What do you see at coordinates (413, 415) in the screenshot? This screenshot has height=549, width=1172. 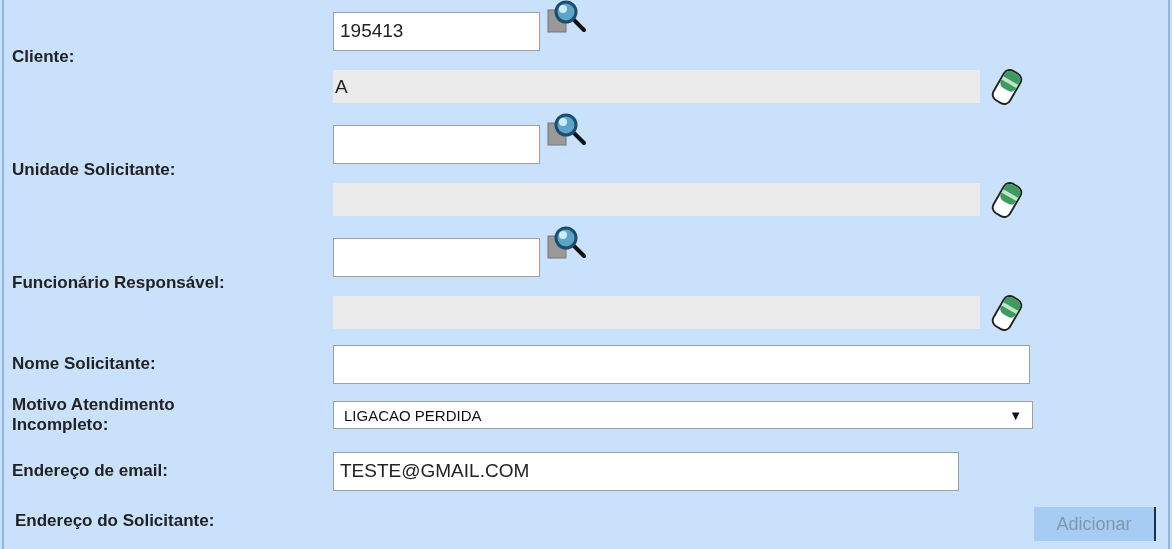 I see `dropdown-value: LIGACAO PERDIDA` at bounding box center [413, 415].